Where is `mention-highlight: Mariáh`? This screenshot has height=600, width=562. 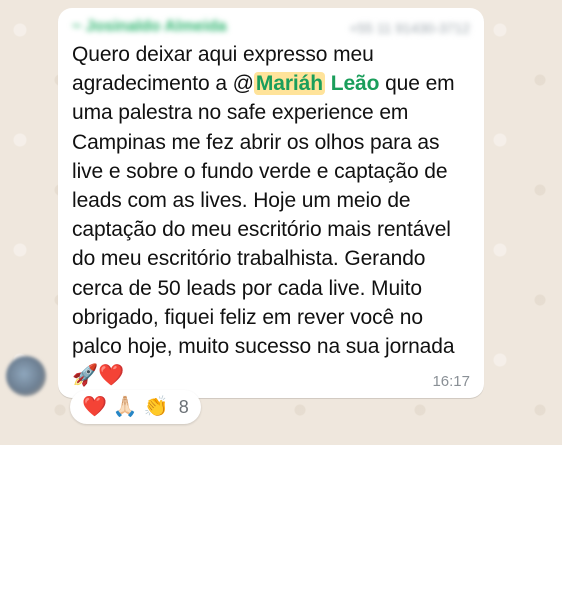 mention-highlight: Mariáh is located at coordinates (289, 84).